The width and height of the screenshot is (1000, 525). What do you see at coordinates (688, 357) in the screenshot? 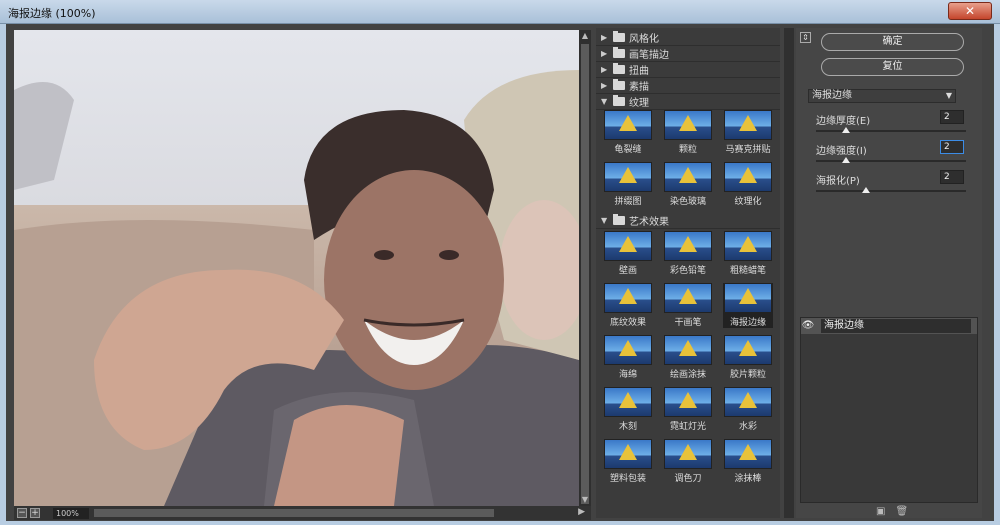
I see `filter-thumbnail: 绘画涂抹` at bounding box center [688, 357].